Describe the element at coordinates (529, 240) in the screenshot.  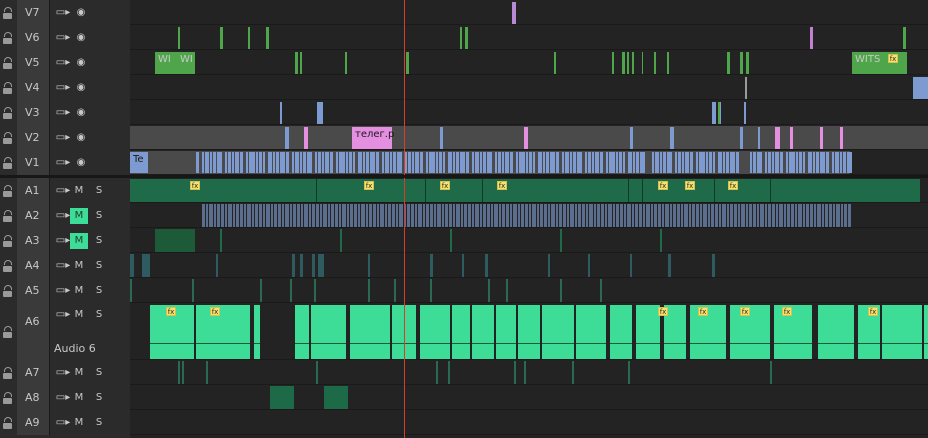
I see `track-lane` at that location.